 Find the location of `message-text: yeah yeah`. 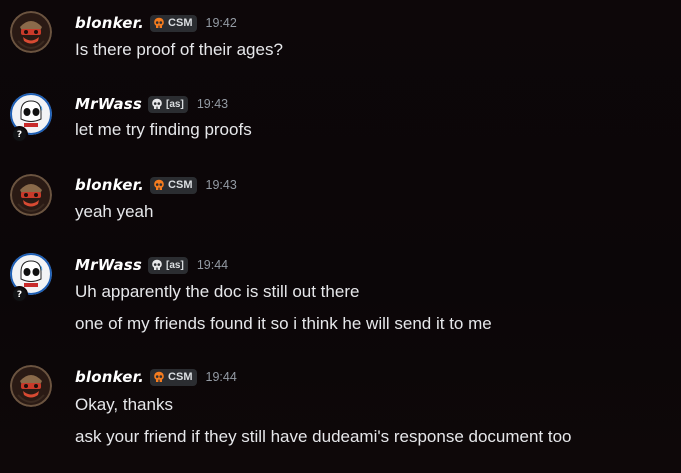

message-text: yeah yeah is located at coordinates (114, 211).